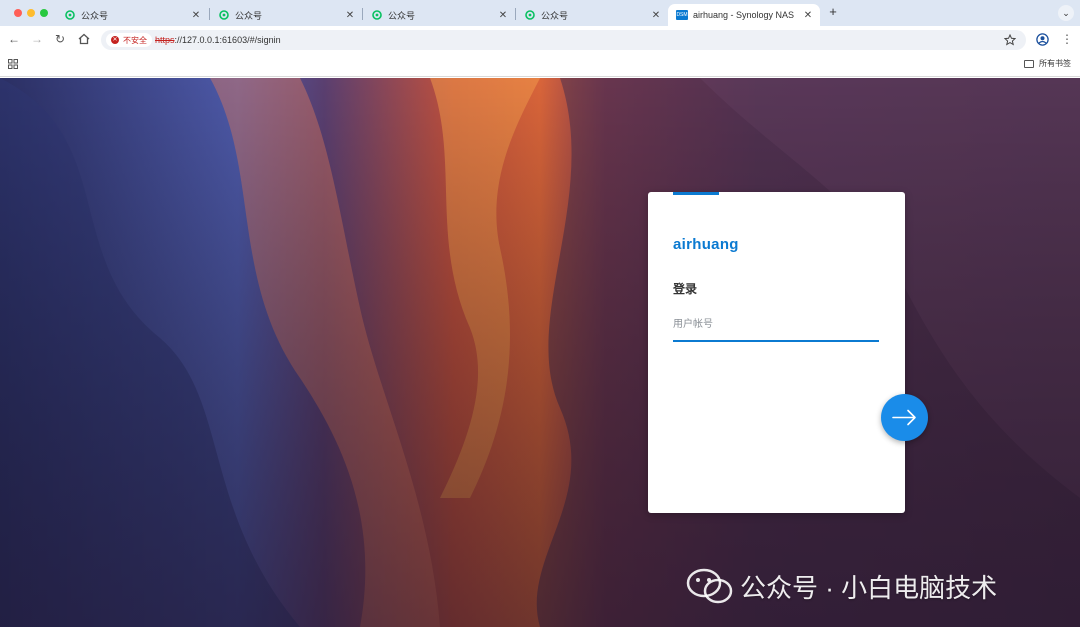 This screenshot has width=1080, height=627. I want to click on zoom-window-button, so click(44, 13).